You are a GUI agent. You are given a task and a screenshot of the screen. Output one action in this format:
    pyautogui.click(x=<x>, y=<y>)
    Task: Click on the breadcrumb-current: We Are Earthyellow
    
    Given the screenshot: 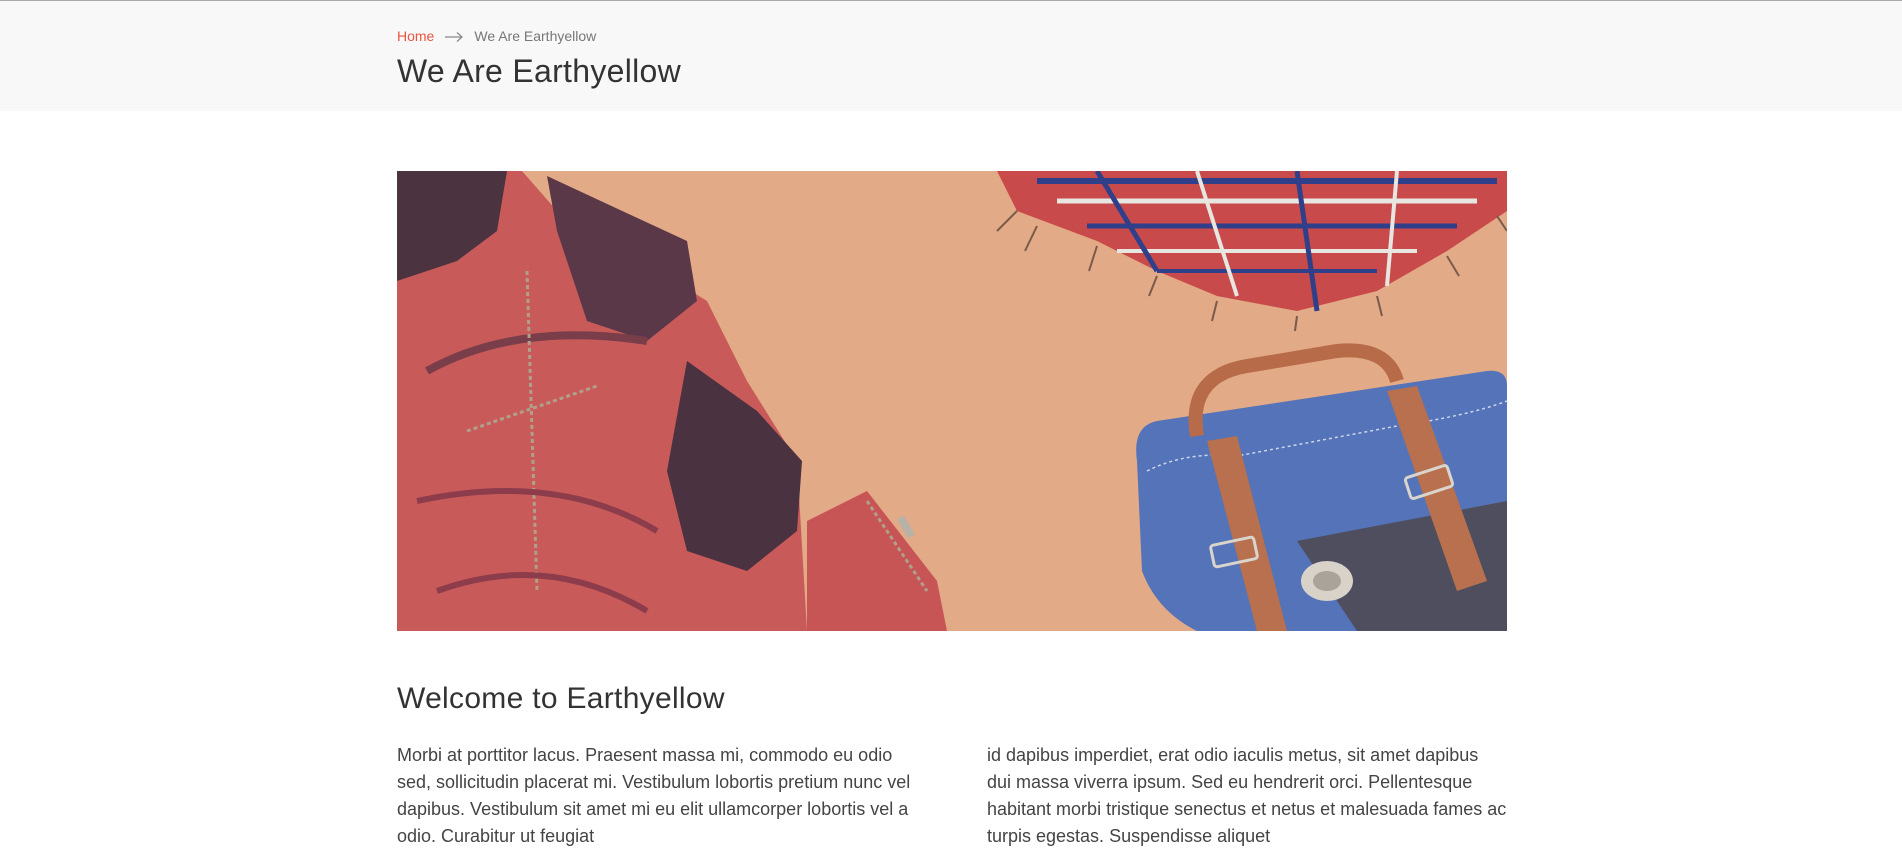 What is the action you would take?
    pyautogui.click(x=535, y=36)
    